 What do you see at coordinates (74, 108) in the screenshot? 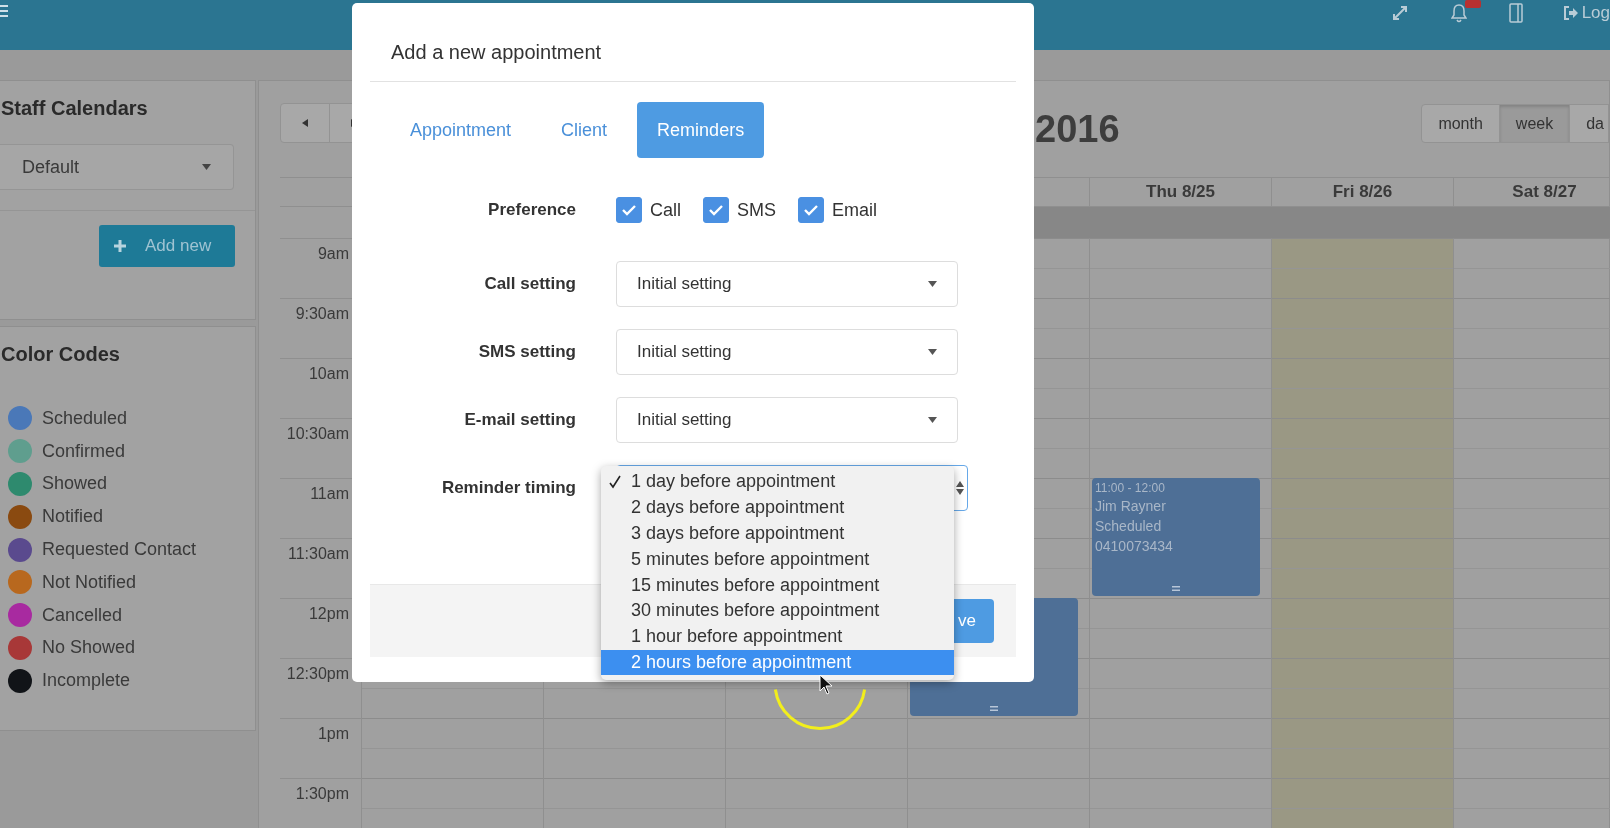
I see `panel-title: Staff Calendars` at bounding box center [74, 108].